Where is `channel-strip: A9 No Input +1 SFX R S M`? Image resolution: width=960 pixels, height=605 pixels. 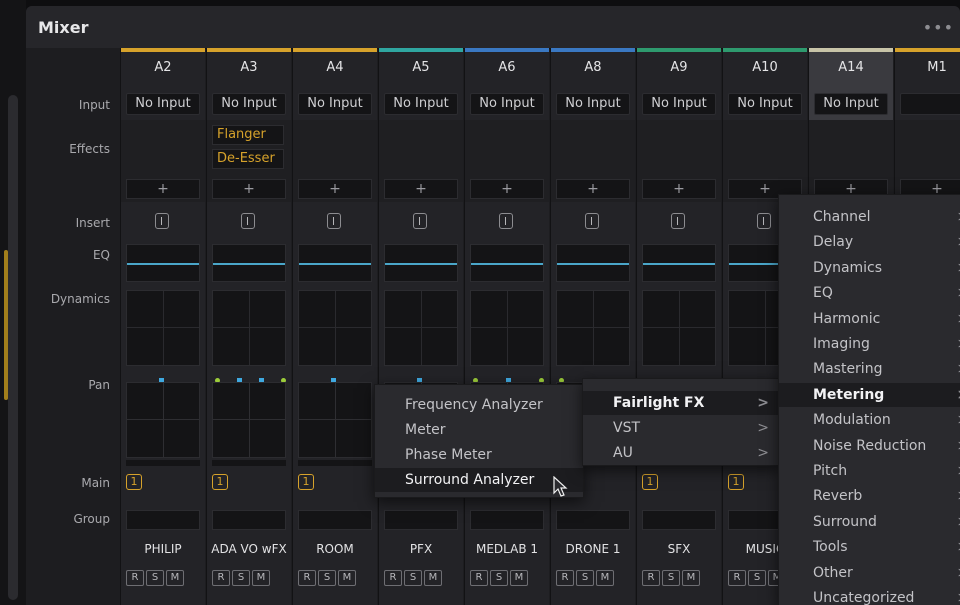
channel-strip: A9 No Input +1 SFX R S M is located at coordinates (678, 326).